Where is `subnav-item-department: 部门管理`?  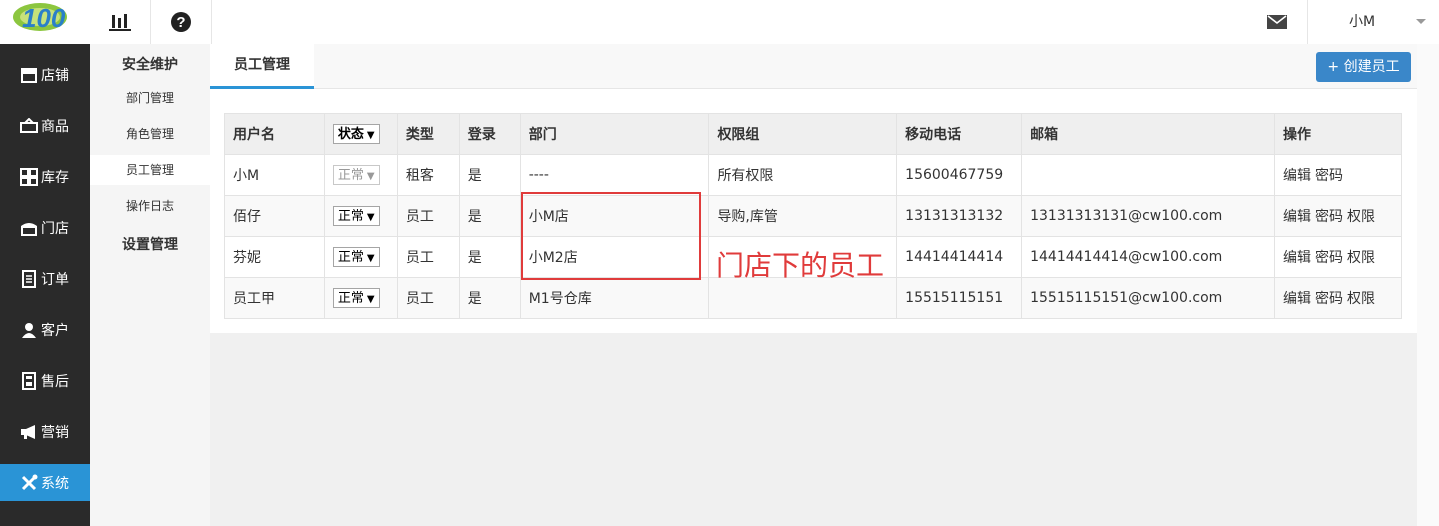 subnav-item-department: 部门管理 is located at coordinates (150, 98).